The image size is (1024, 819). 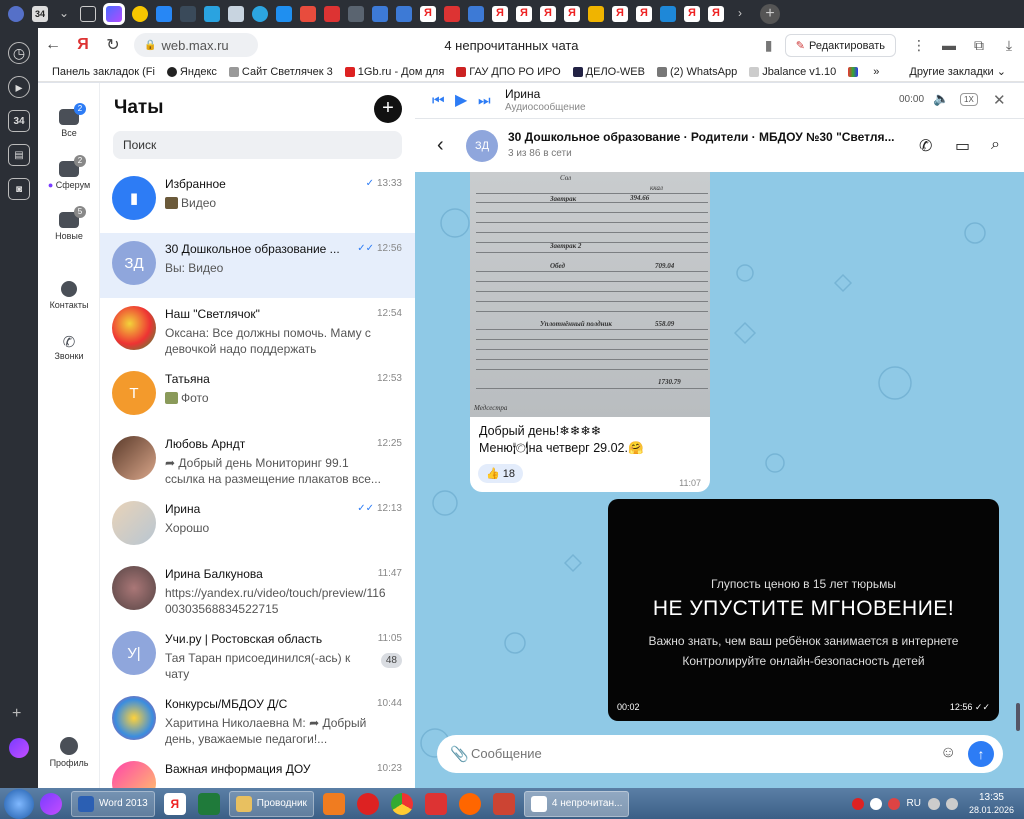 What do you see at coordinates (440, 145) in the screenshot?
I see `back-icon: ‹` at bounding box center [440, 145].